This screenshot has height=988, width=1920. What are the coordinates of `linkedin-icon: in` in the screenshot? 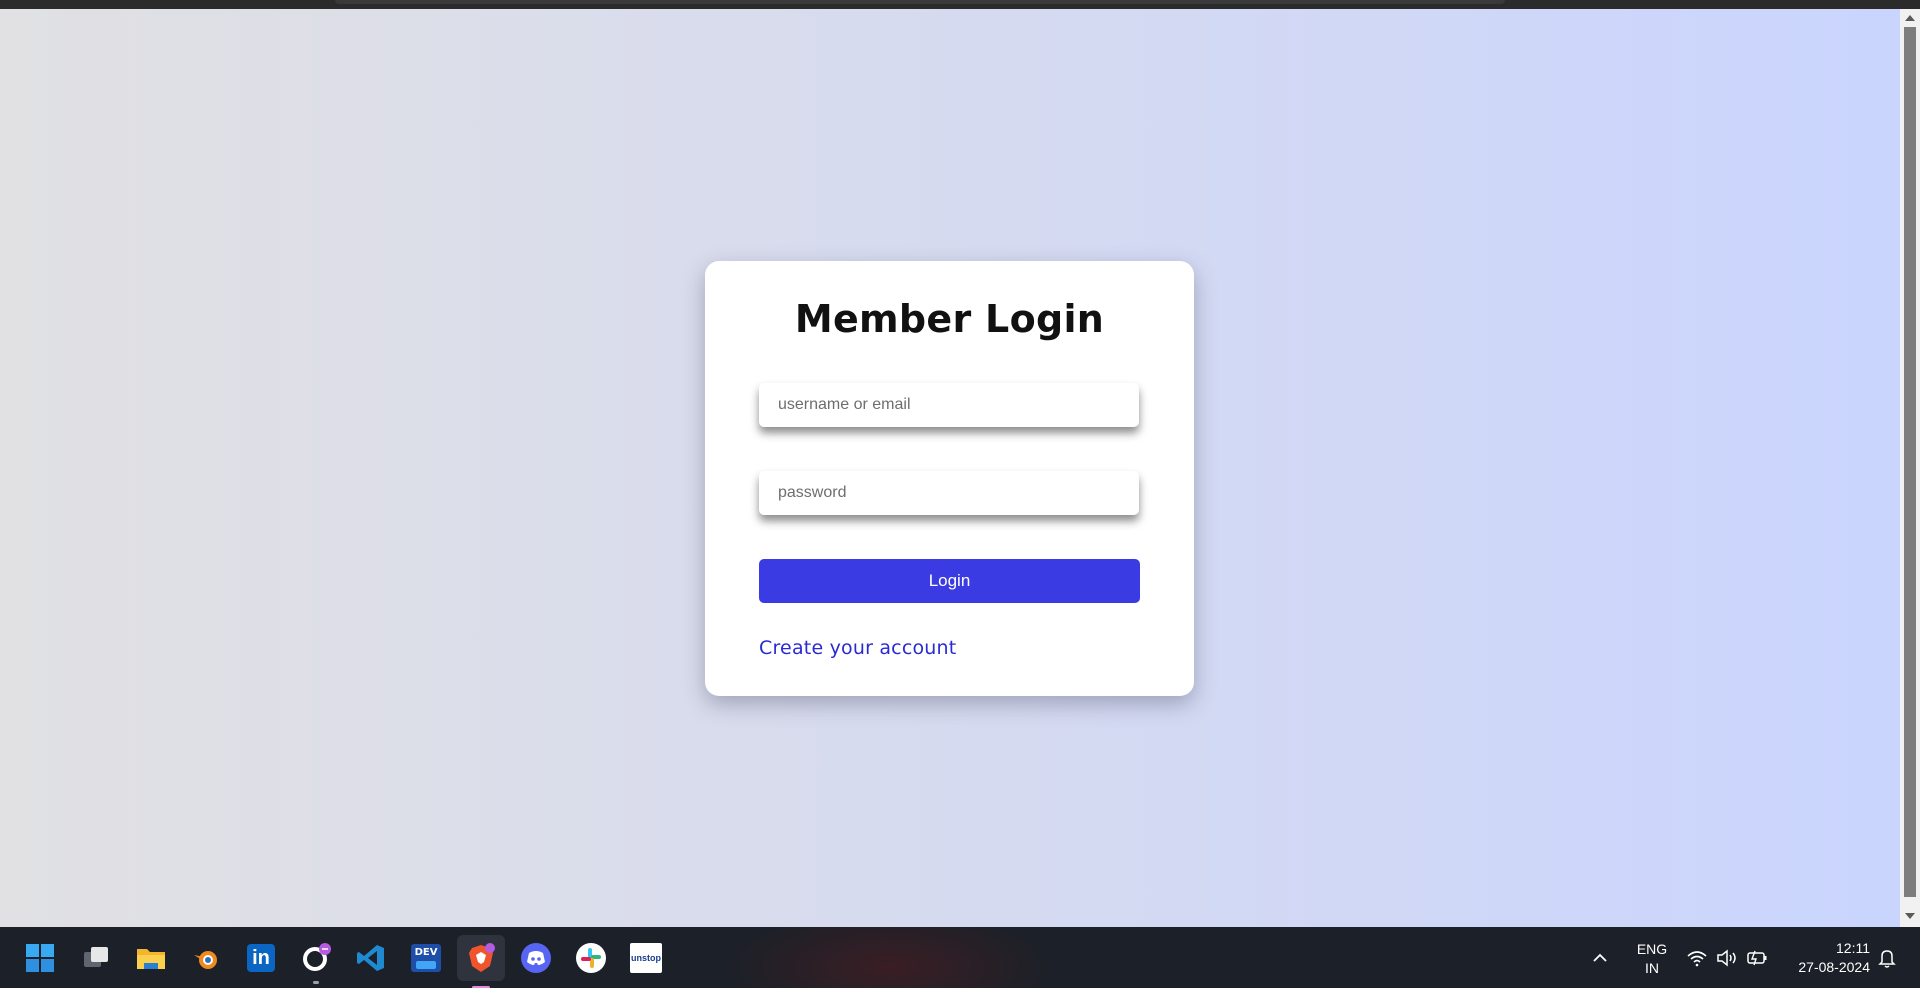 It's located at (261, 958).